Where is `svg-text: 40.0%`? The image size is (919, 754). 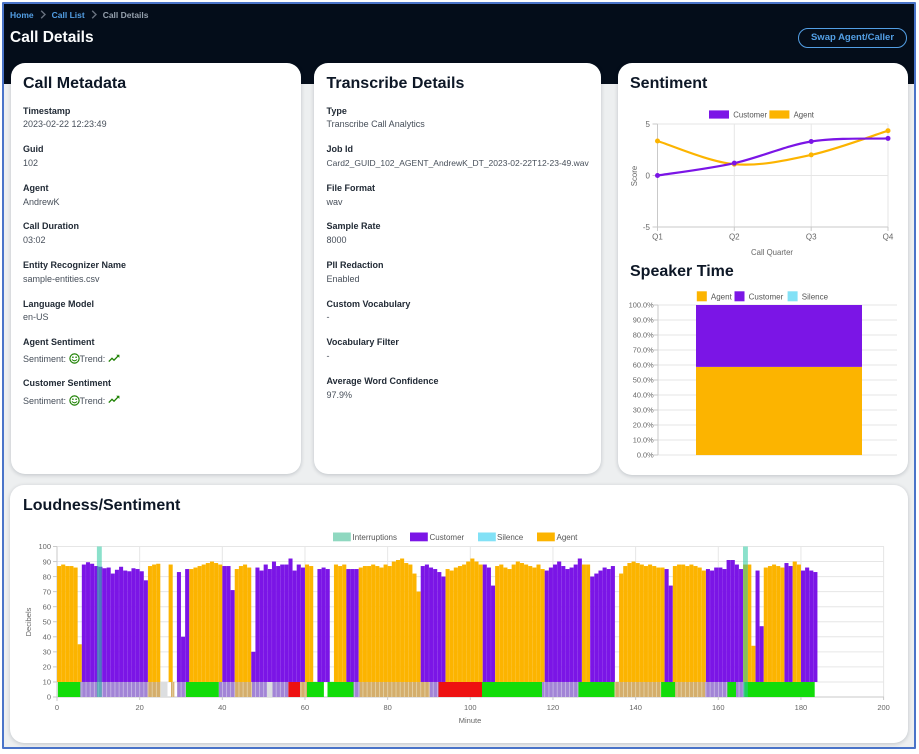
svg-text: 40.0% is located at coordinates (643, 395).